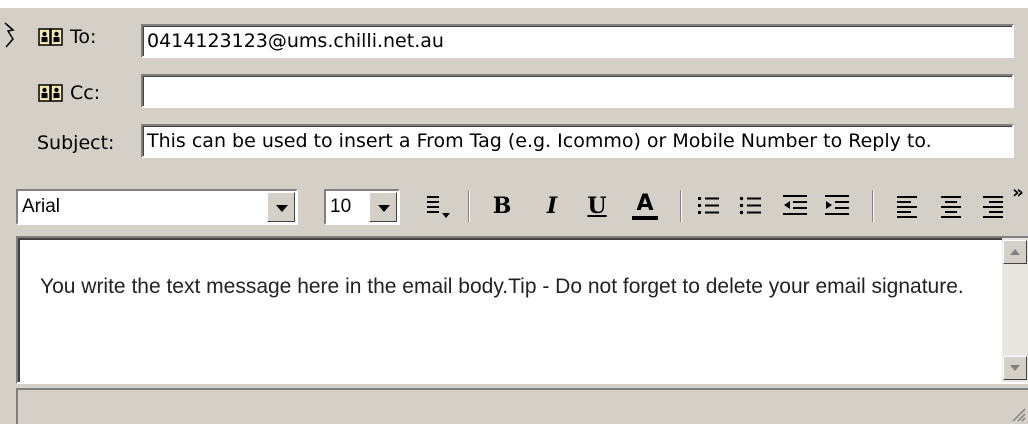  I want to click on align-left-icon, so click(907, 207).